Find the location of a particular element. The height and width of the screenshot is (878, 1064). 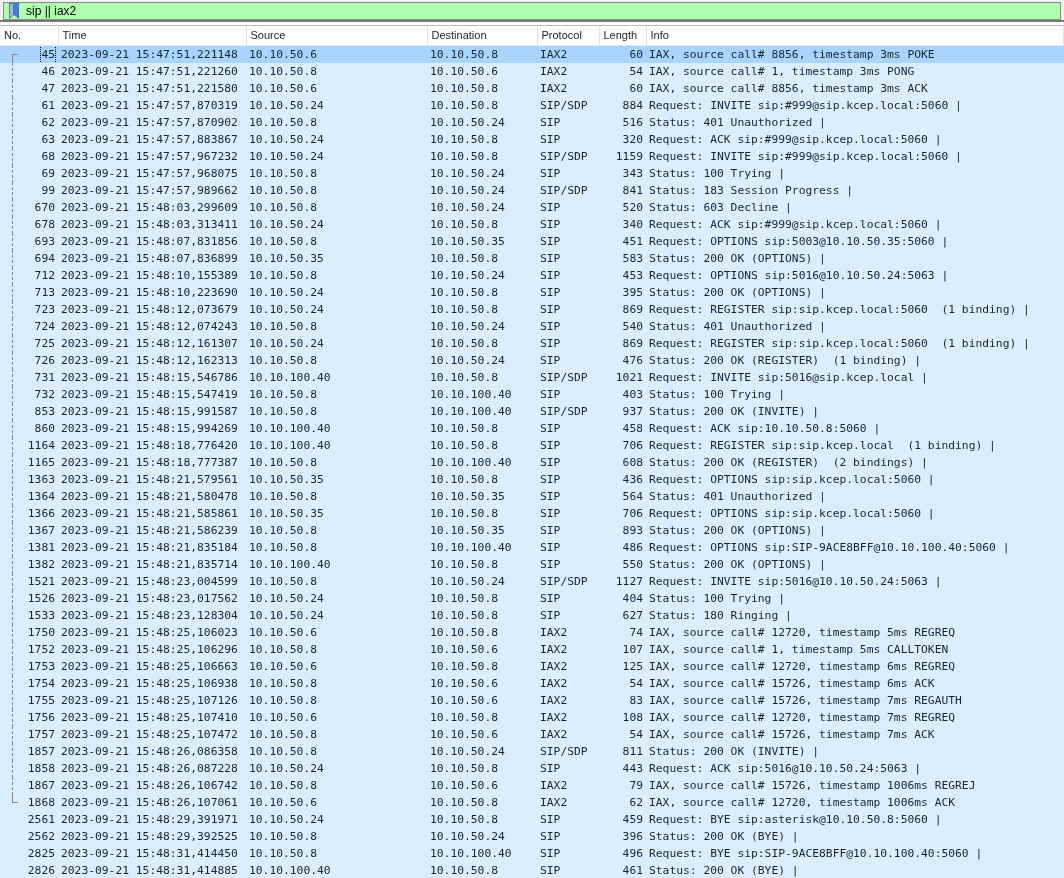

packet-number: 45 is located at coordinates (48, 54).